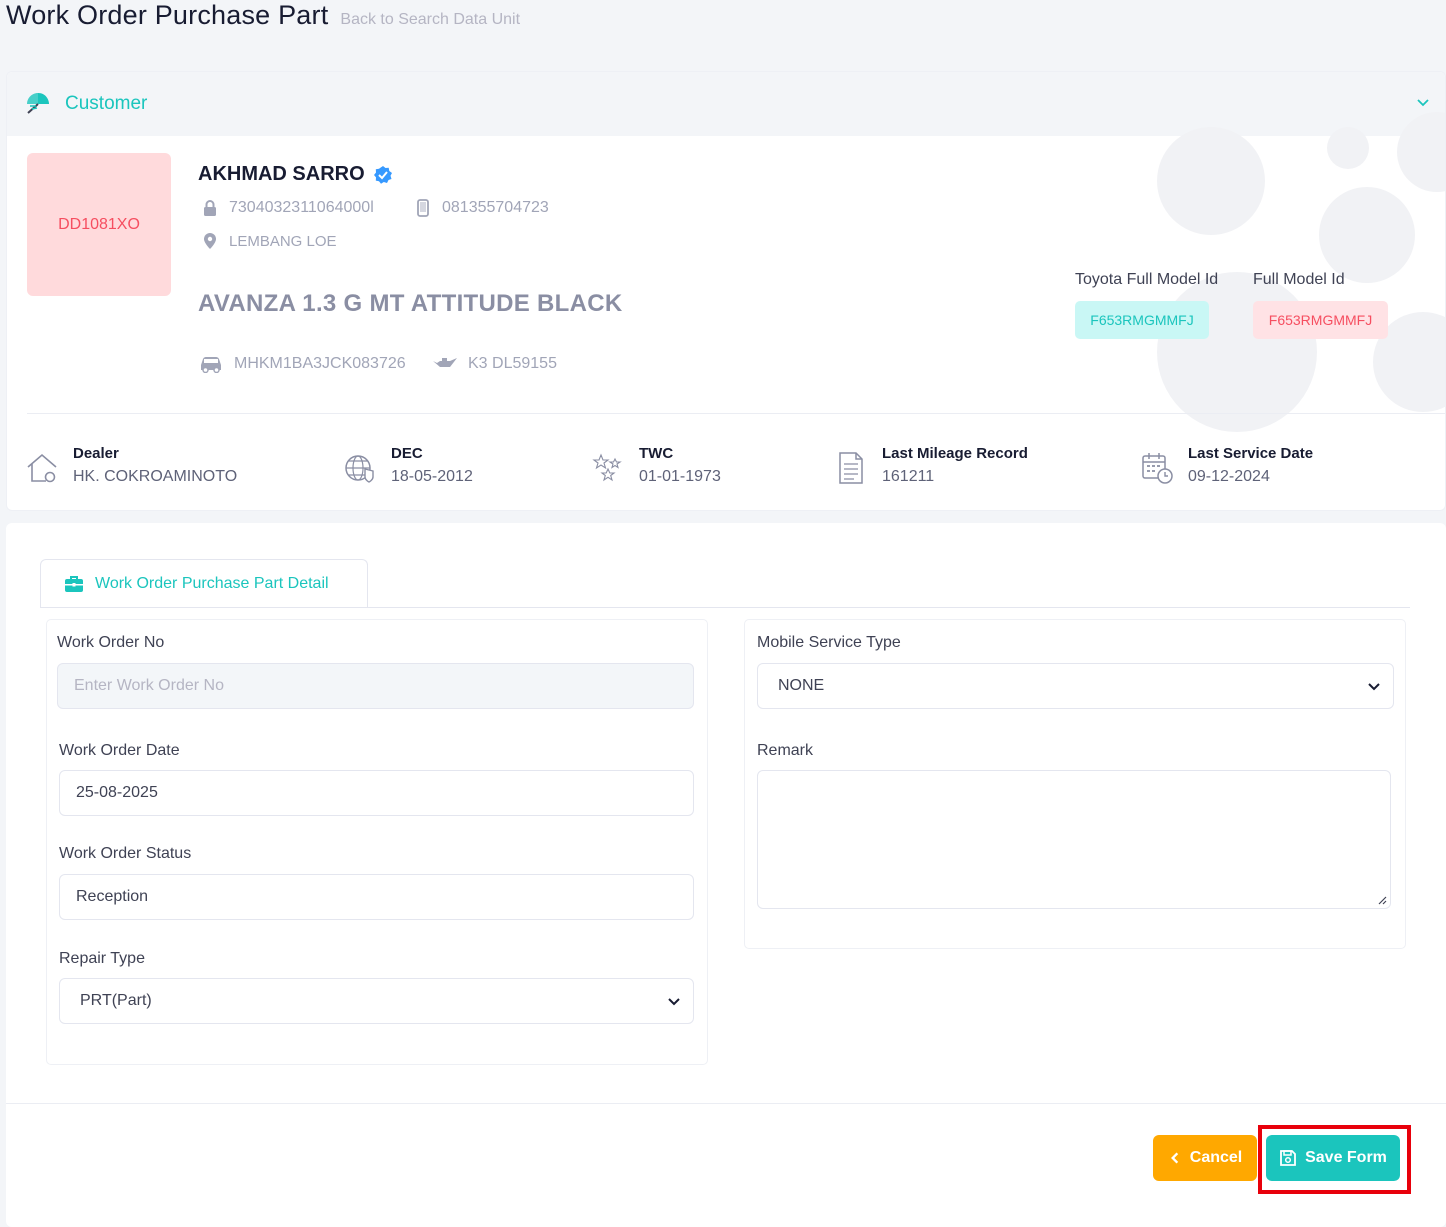 This screenshot has width=1446, height=1227. Describe the element at coordinates (1299, 279) in the screenshot. I see `full-model-label: Full Model Id` at that location.